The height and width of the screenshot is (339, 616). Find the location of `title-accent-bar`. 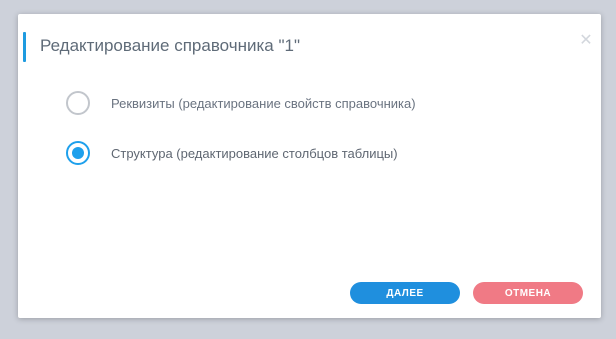

title-accent-bar is located at coordinates (24, 47).